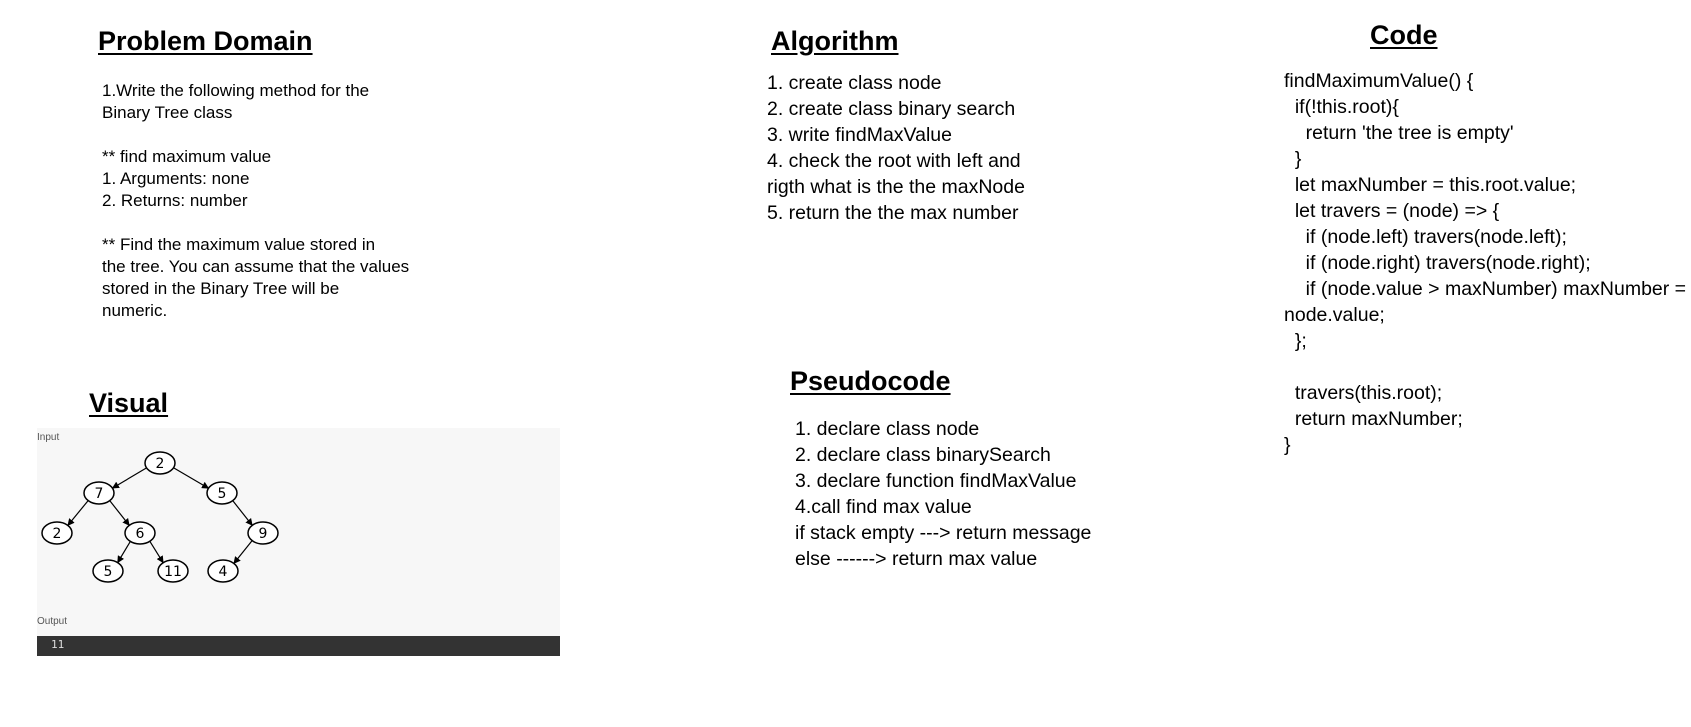 The height and width of the screenshot is (727, 1691). What do you see at coordinates (893, 213) in the screenshot?
I see `text-line: 5. return the the max number` at bounding box center [893, 213].